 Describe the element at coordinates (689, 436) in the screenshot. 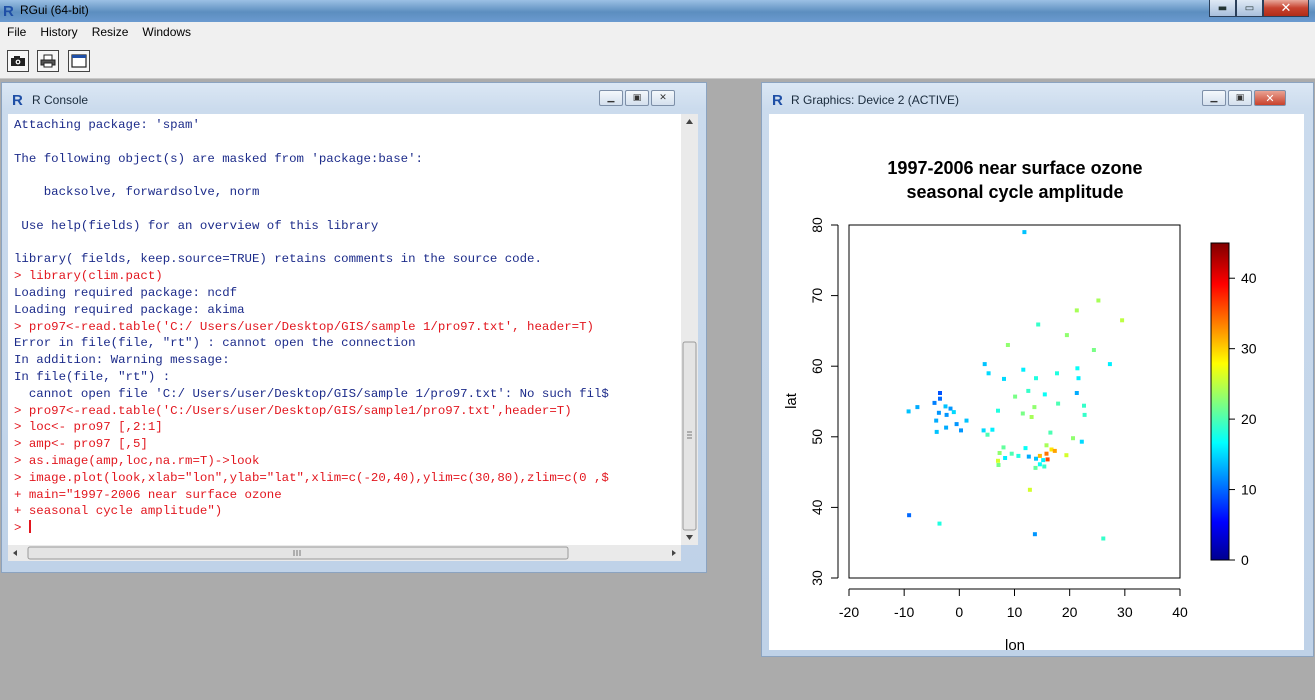

I see `scroll-thumb` at that location.